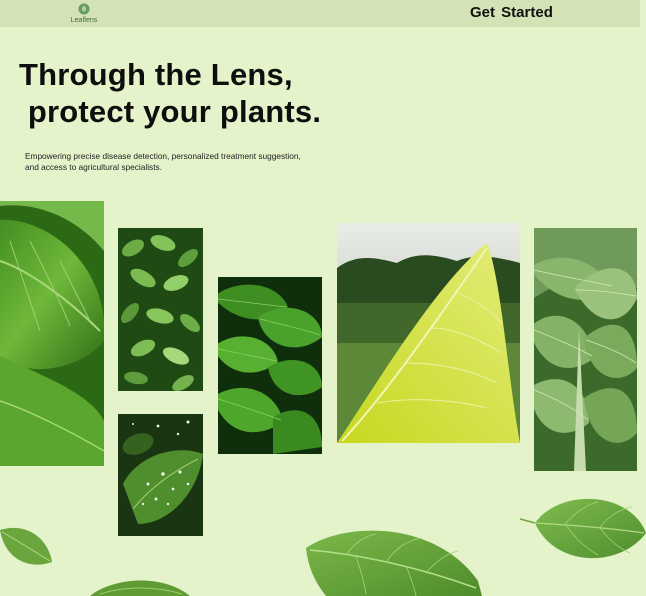 The image size is (646, 596). Describe the element at coordinates (84, 20) in the screenshot. I see `brand-name: Leaflens` at that location.